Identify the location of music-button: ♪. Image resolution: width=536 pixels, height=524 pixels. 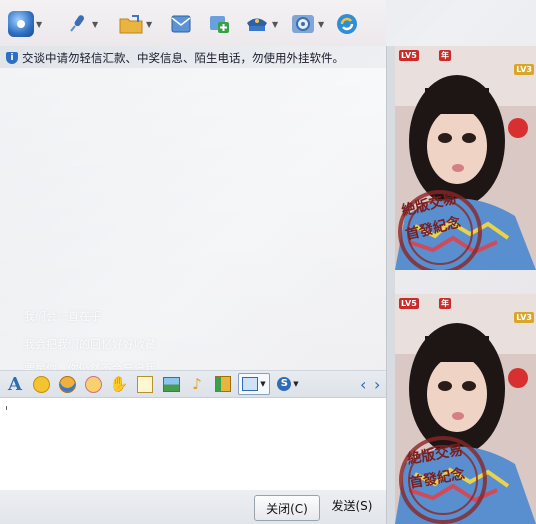
(197, 384).